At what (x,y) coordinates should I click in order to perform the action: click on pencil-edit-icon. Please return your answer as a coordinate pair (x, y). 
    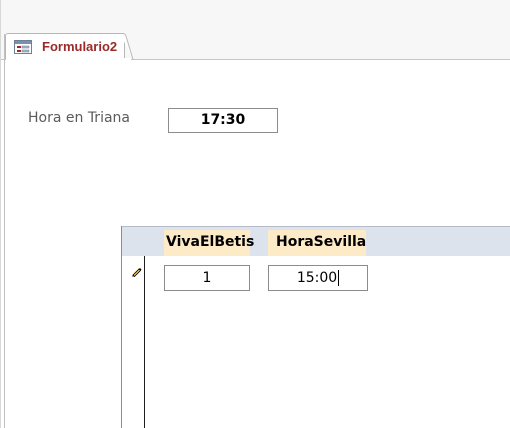
    Looking at the image, I should click on (136, 270).